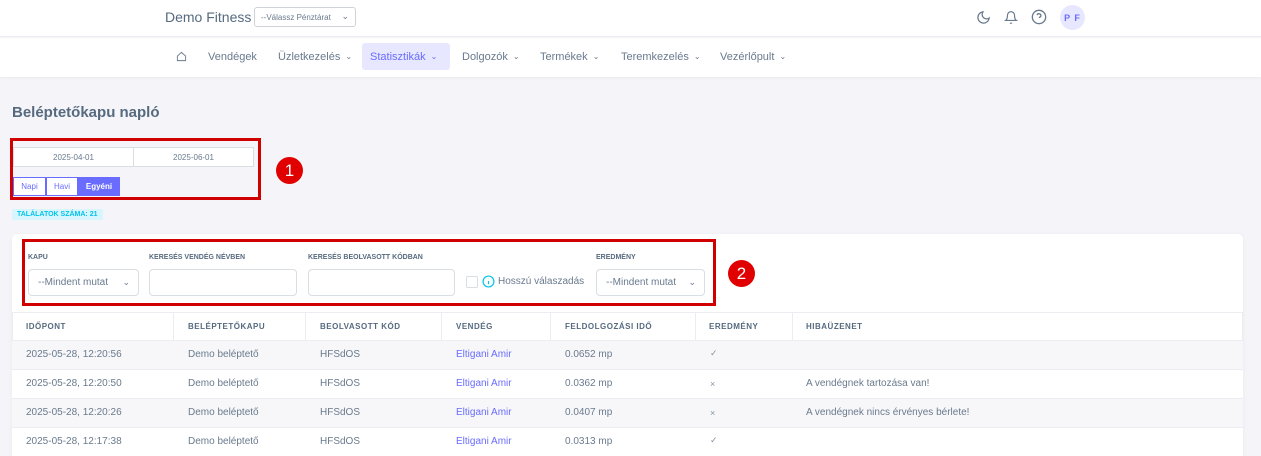 The width and height of the screenshot is (1261, 456). What do you see at coordinates (208, 17) in the screenshot?
I see `brand-name: Demo Fitness` at bounding box center [208, 17].